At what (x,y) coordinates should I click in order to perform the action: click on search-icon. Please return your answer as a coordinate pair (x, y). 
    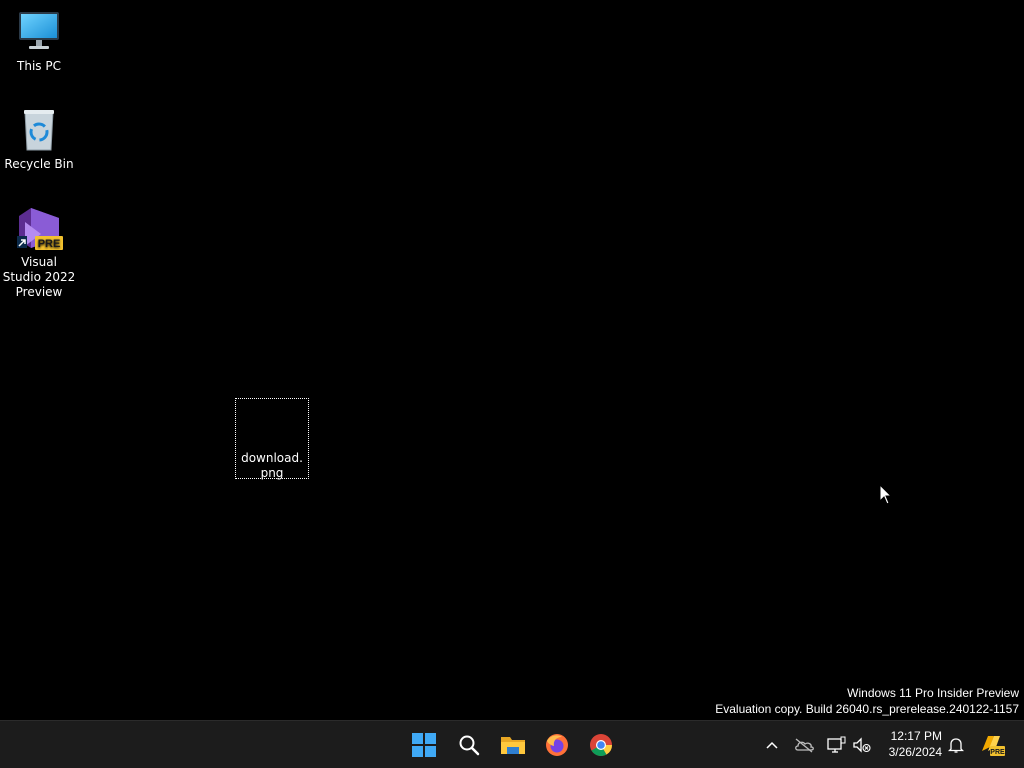
    Looking at the image, I should click on (469, 745).